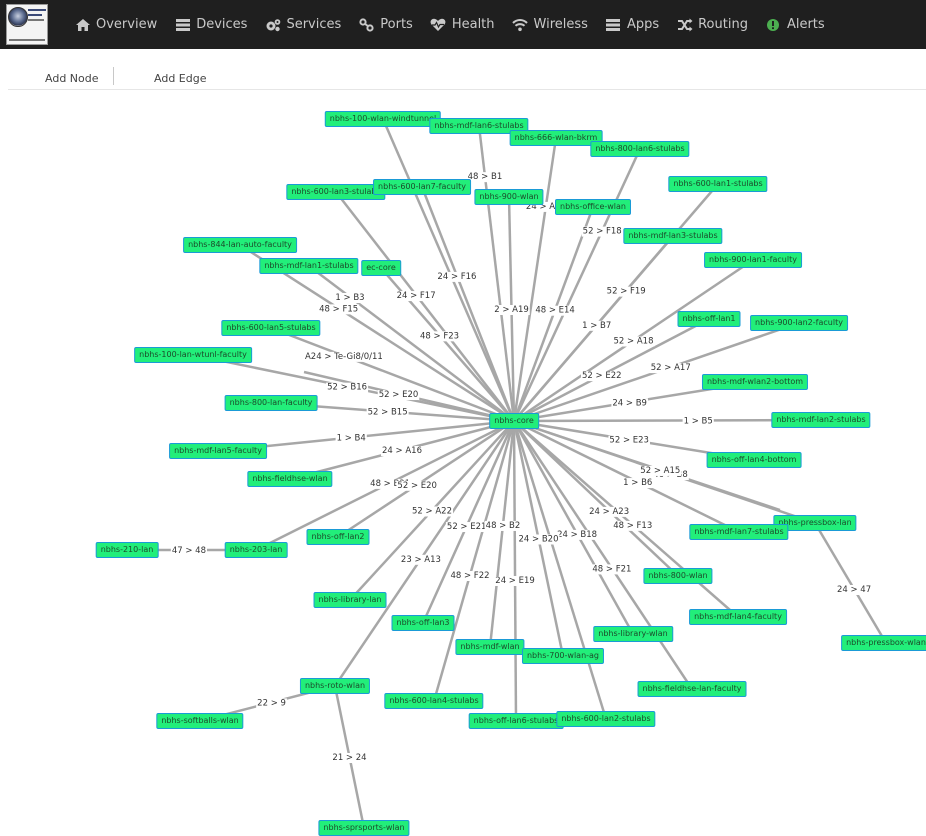 This screenshot has height=836, width=926. I want to click on graph-node-n8: nbhs-office-wlan, so click(593, 207).